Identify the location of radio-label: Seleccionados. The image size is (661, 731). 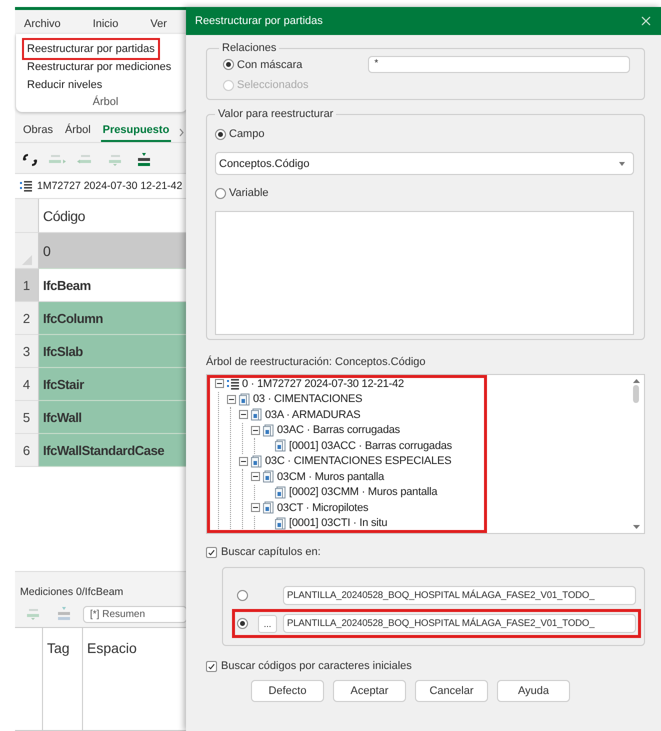
(273, 85).